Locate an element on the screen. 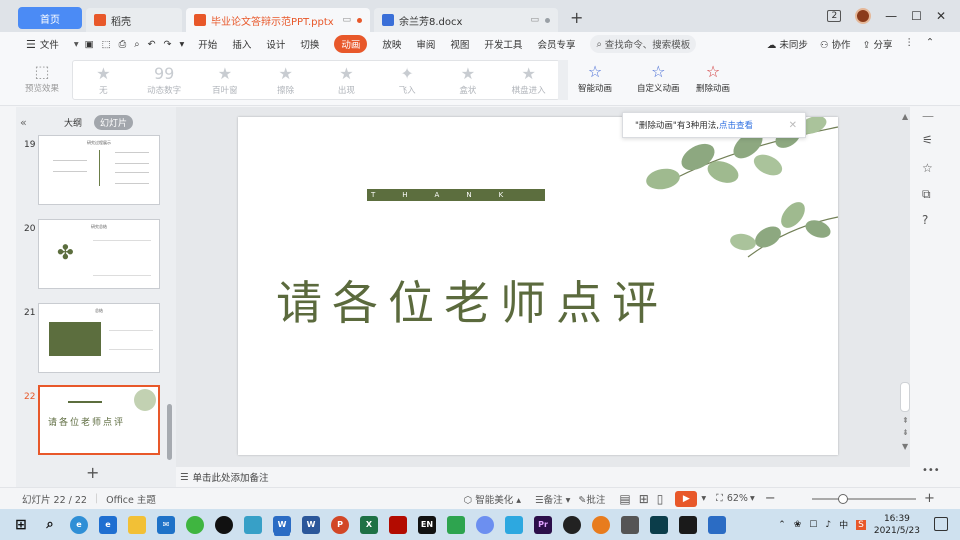 The width and height of the screenshot is (960, 540). notes-bar: ☰ 单击此处添加备注 is located at coordinates (543, 477).